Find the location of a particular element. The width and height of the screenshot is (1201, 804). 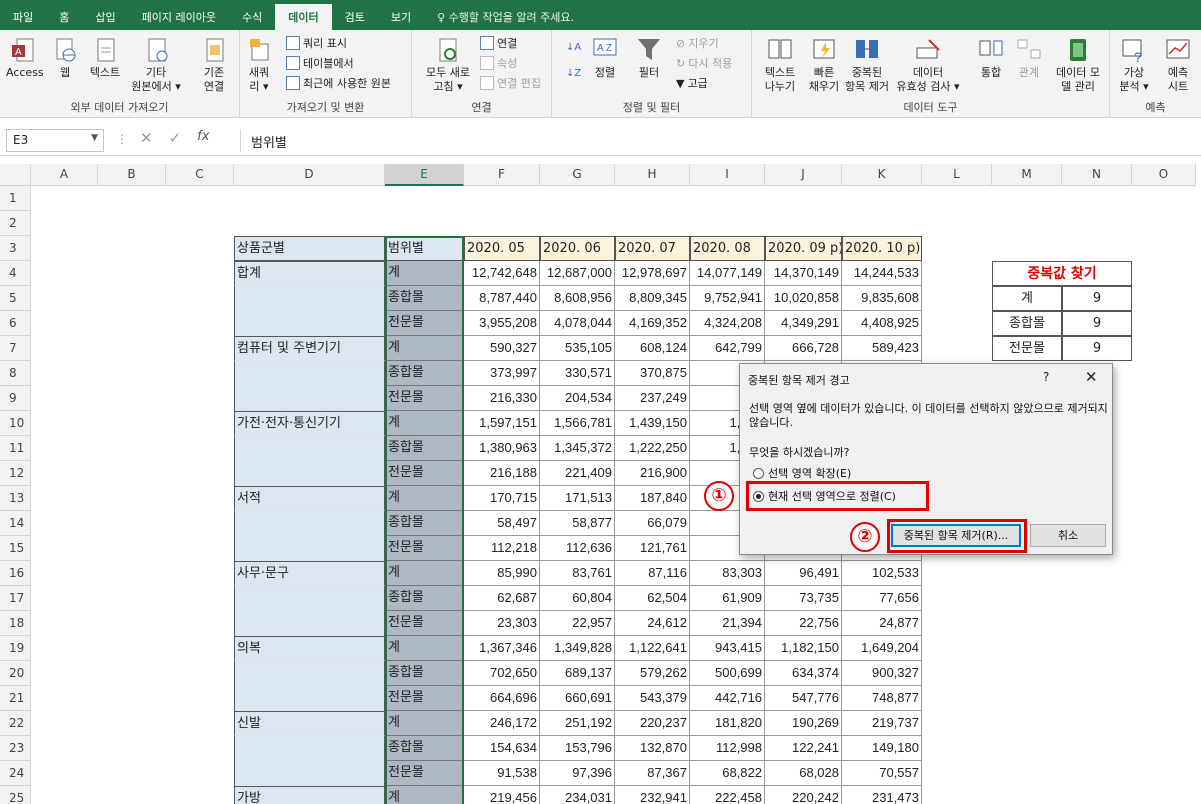

value-cell: 96,491 is located at coordinates (803, 573).